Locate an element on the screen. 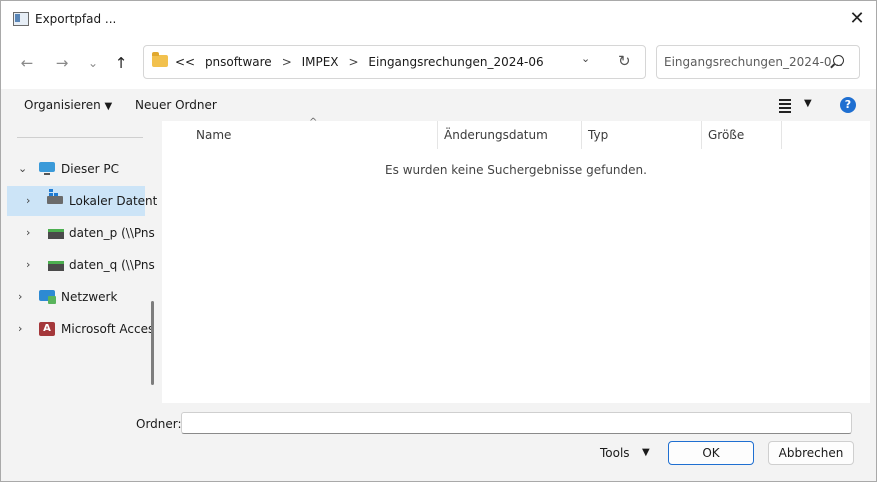 This screenshot has width=877, height=482. organize-menu-button: Organisieren ▼ is located at coordinates (68, 105).